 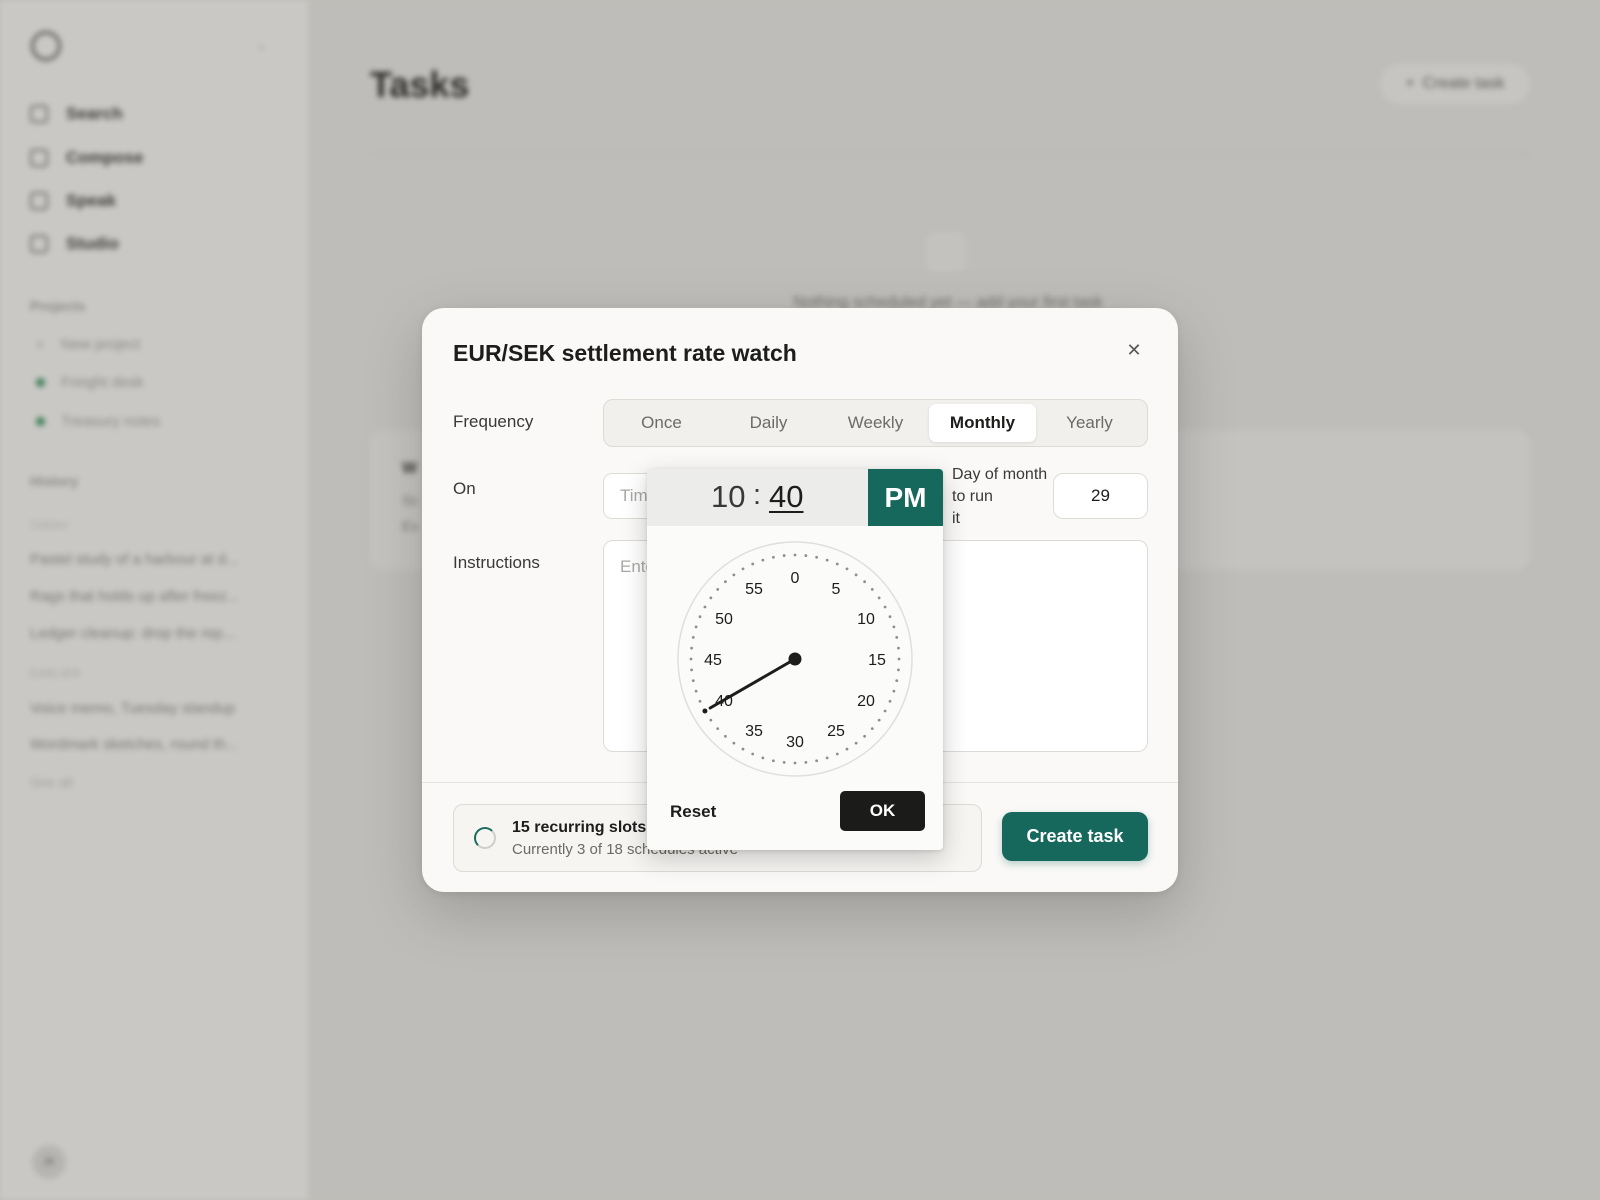 I want to click on minute-clock-dial: 0510152025303540455055, so click(x=795, y=659).